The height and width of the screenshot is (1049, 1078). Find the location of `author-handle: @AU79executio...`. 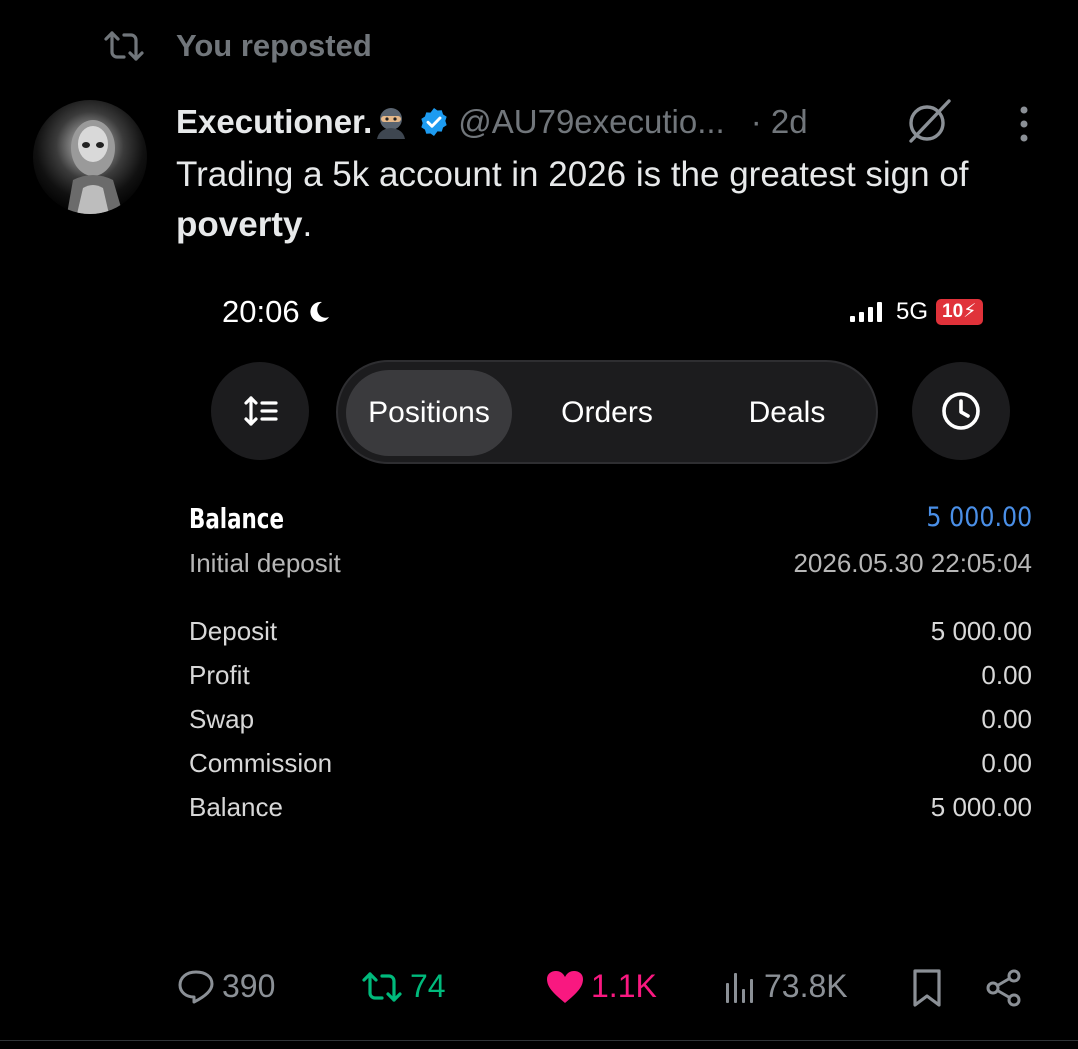

author-handle: @AU79executio... is located at coordinates (591, 122).